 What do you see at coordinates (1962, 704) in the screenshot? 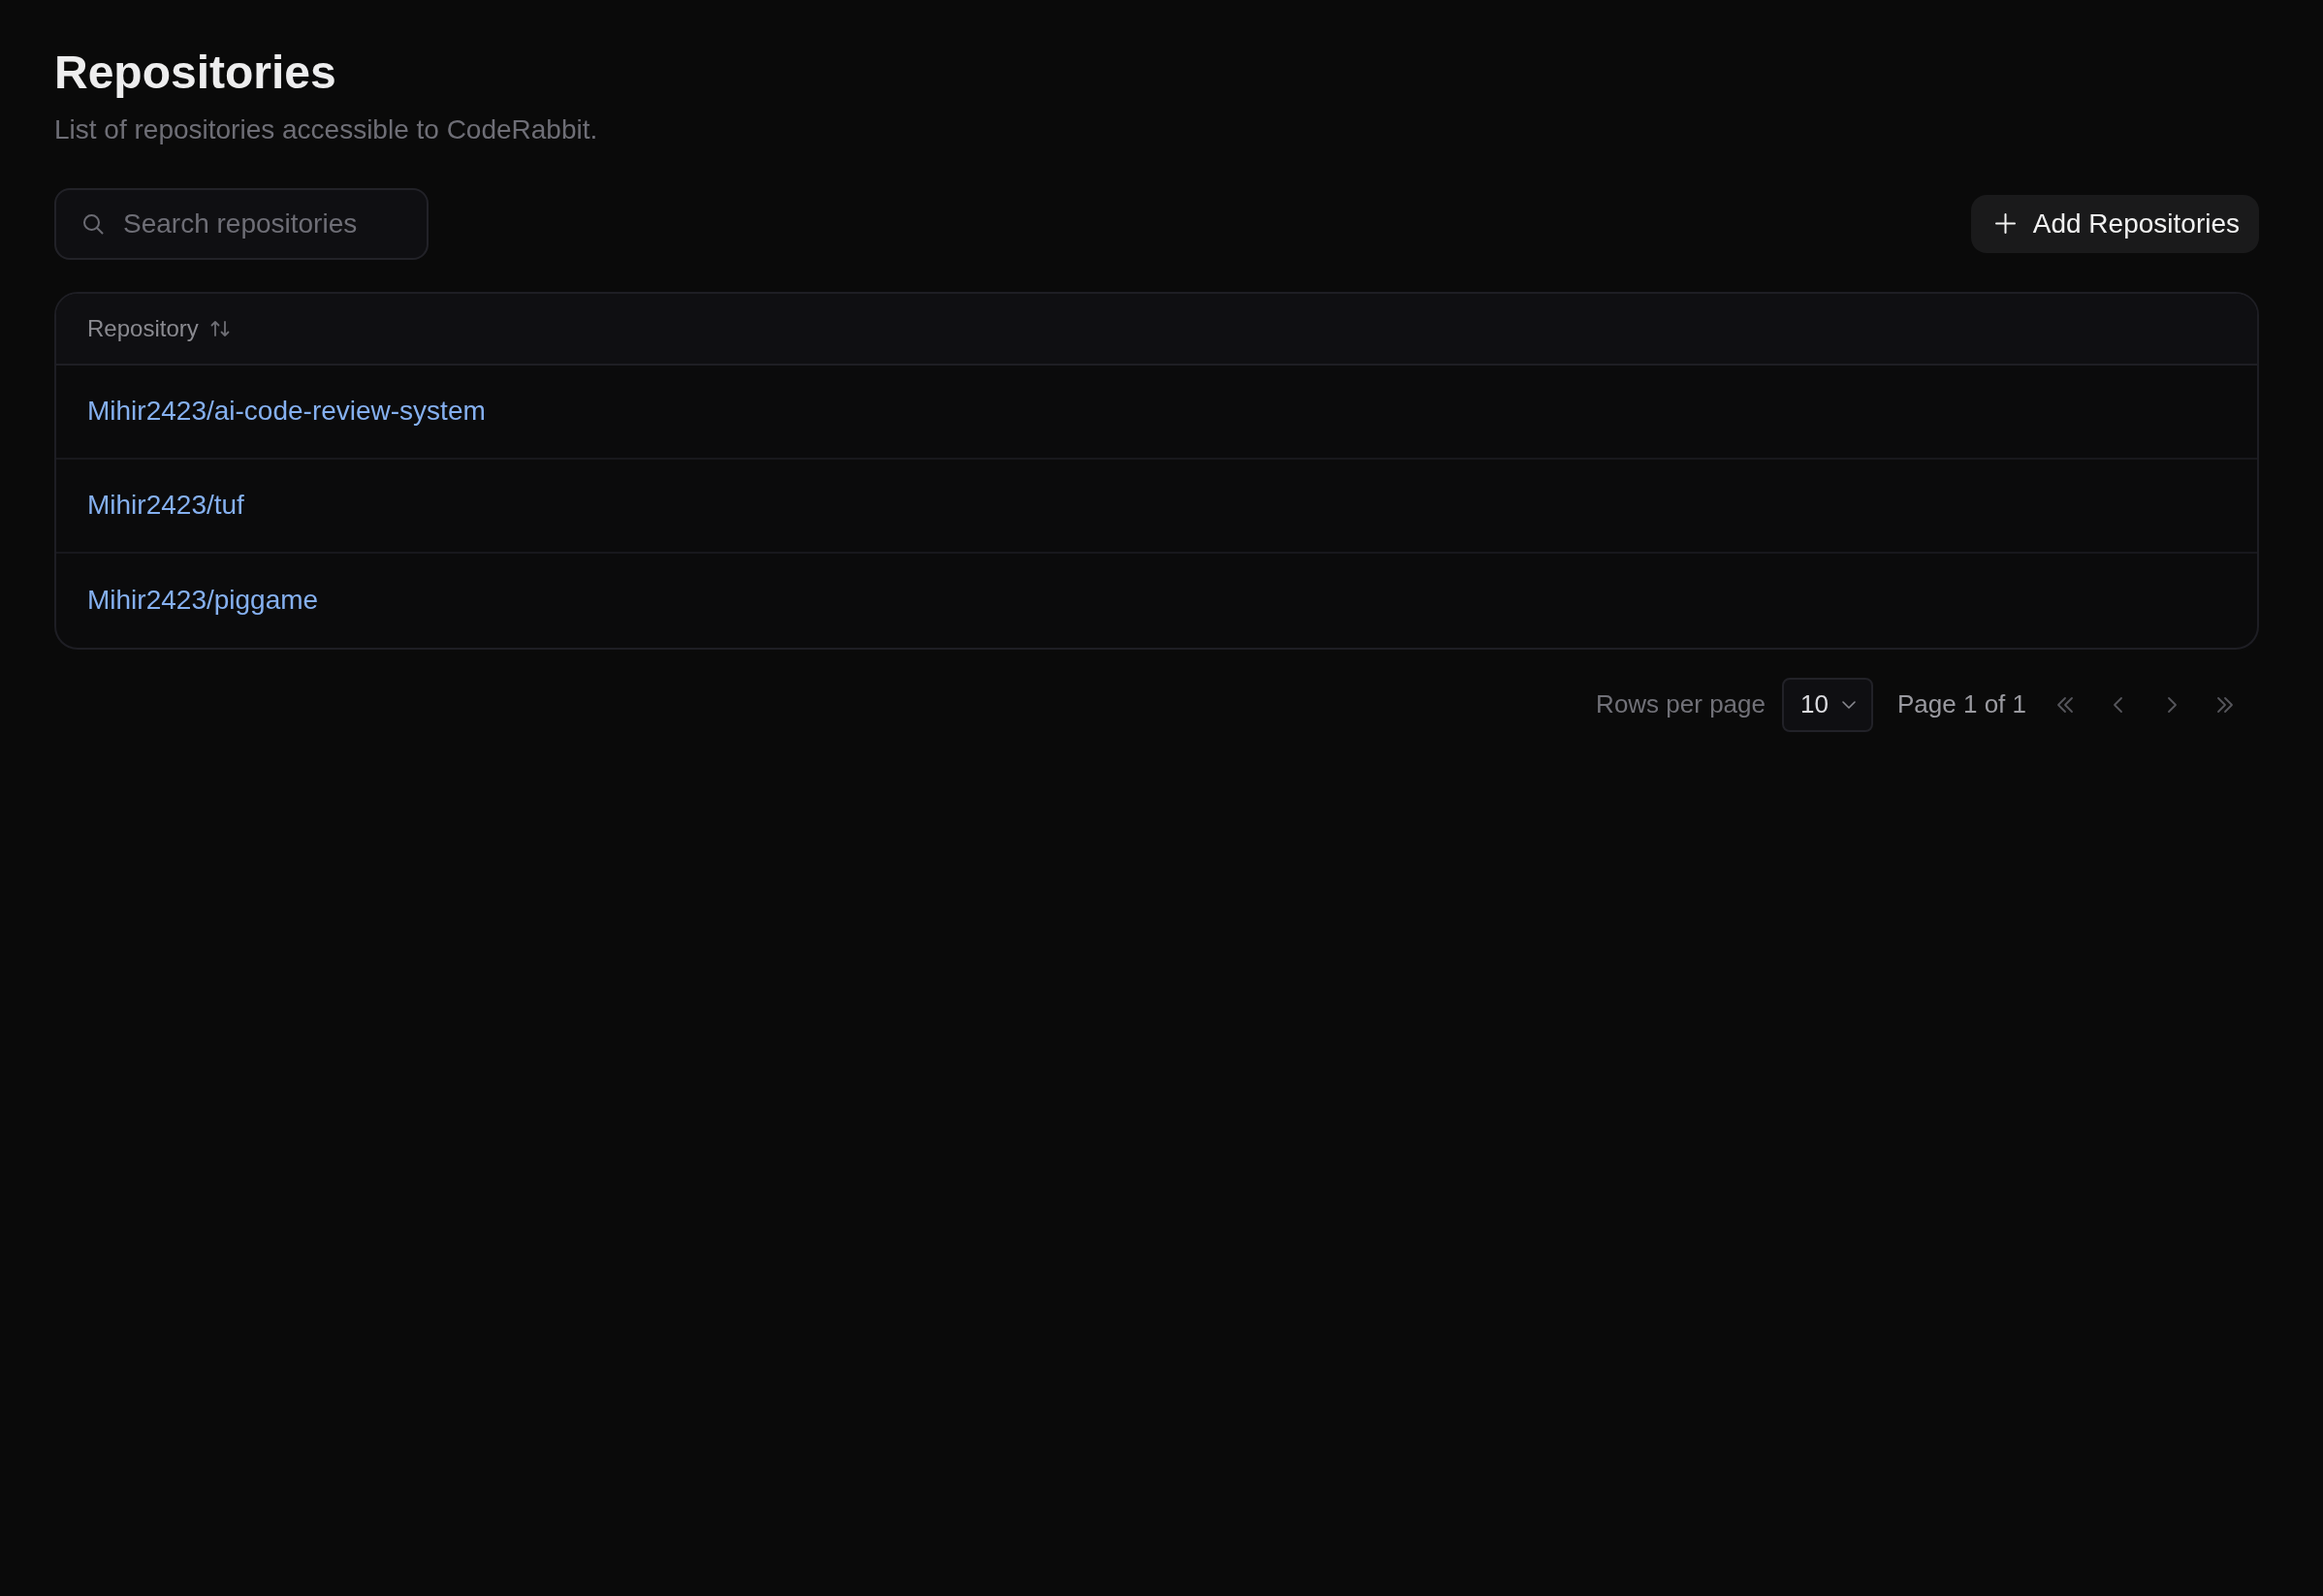
I see `page-indicator: Page 1 of 1` at bounding box center [1962, 704].